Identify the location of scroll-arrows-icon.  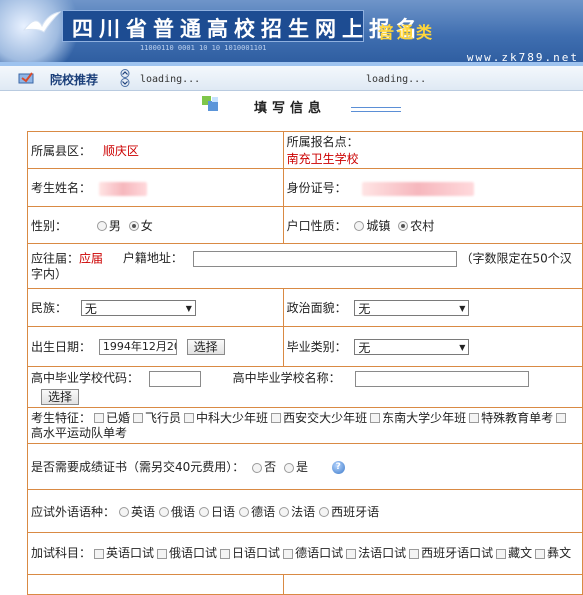
(125, 78).